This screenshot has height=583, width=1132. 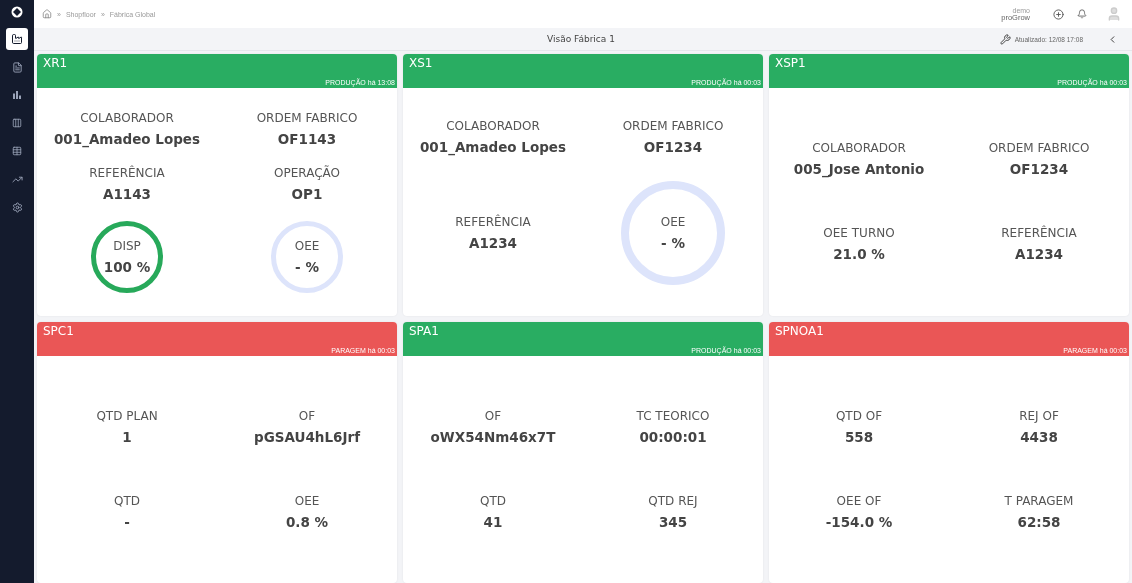 I want to click on field-value: 345, so click(x=673, y=521).